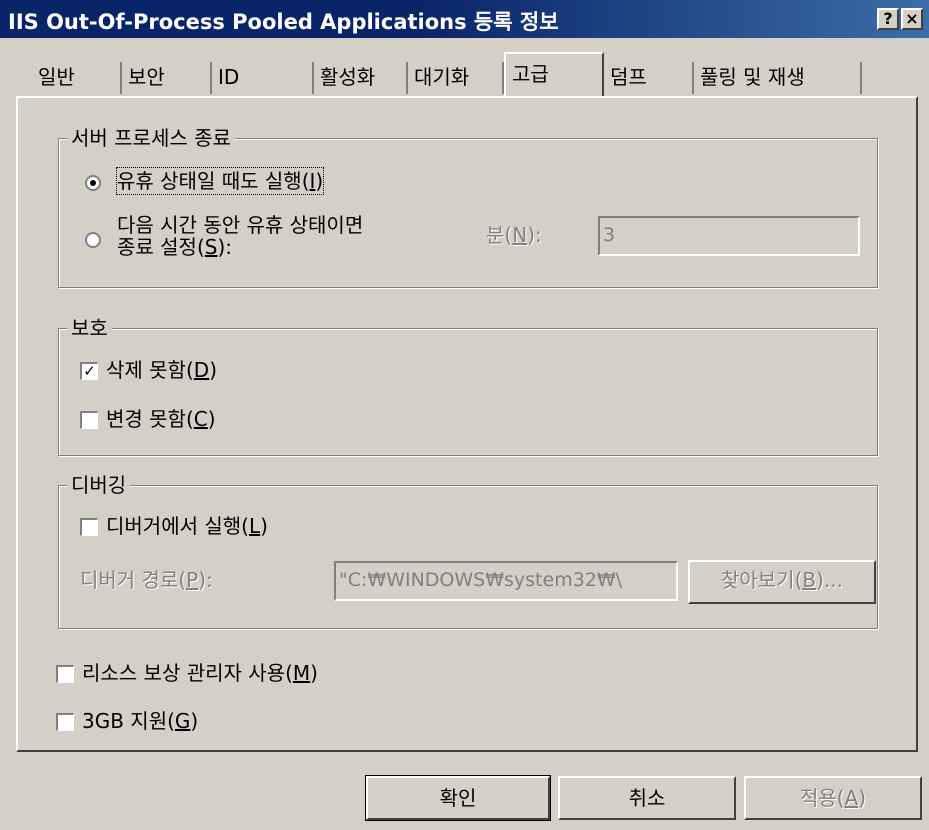 The width and height of the screenshot is (929, 830). What do you see at coordinates (157, 247) in the screenshot?
I see `shutdown-line2: 종료 설정` at bounding box center [157, 247].